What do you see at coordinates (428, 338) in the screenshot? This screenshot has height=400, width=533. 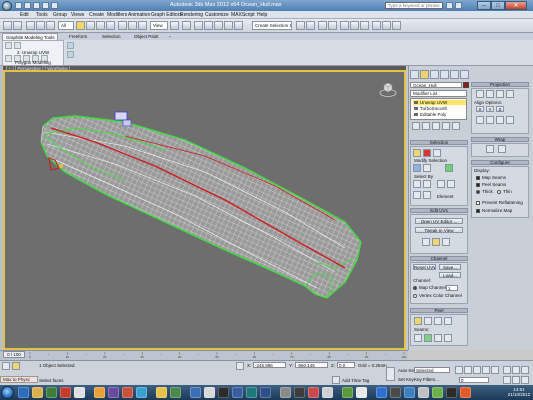 I see `edit-seams-icon` at bounding box center [428, 338].